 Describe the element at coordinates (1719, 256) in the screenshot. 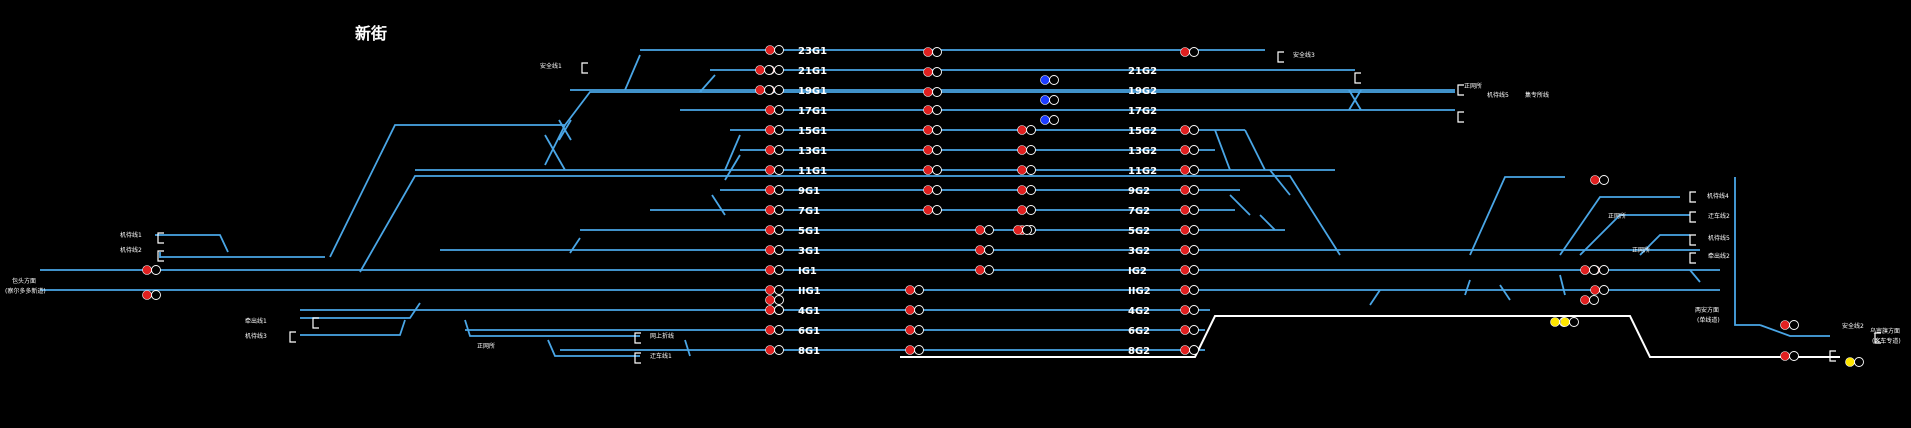

I see `line-label: 牵出线2` at that location.